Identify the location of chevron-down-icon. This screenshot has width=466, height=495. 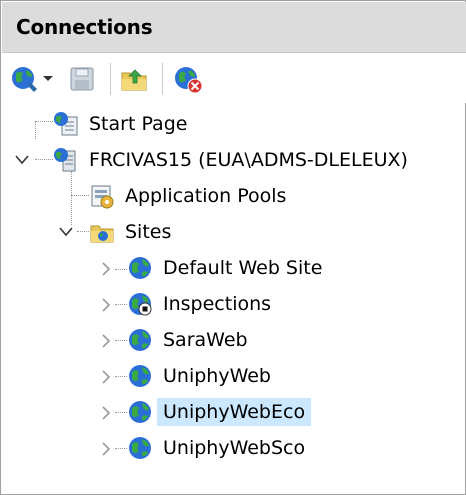
(48, 78).